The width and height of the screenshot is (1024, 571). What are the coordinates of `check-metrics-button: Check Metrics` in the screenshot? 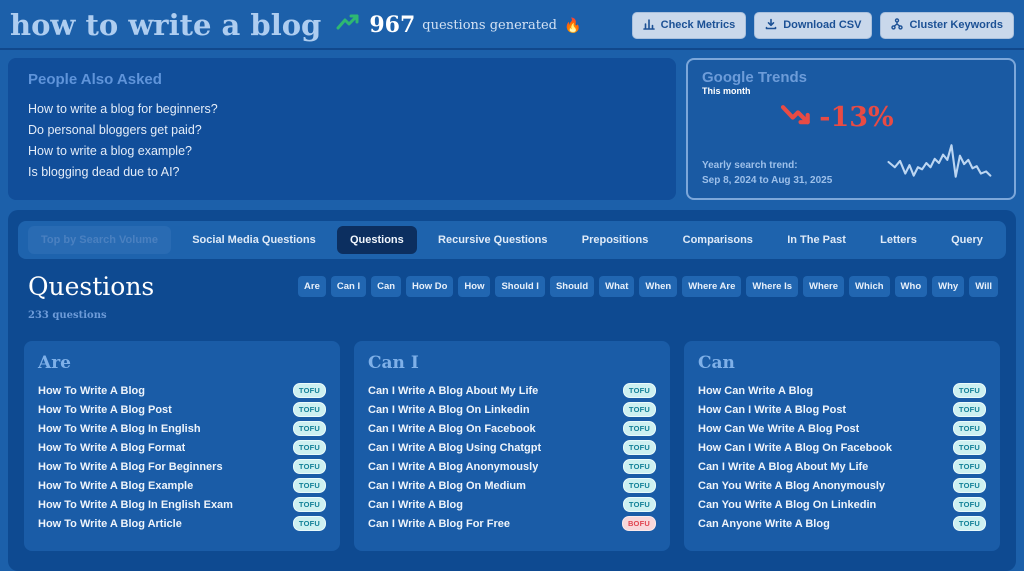 It's located at (689, 25).